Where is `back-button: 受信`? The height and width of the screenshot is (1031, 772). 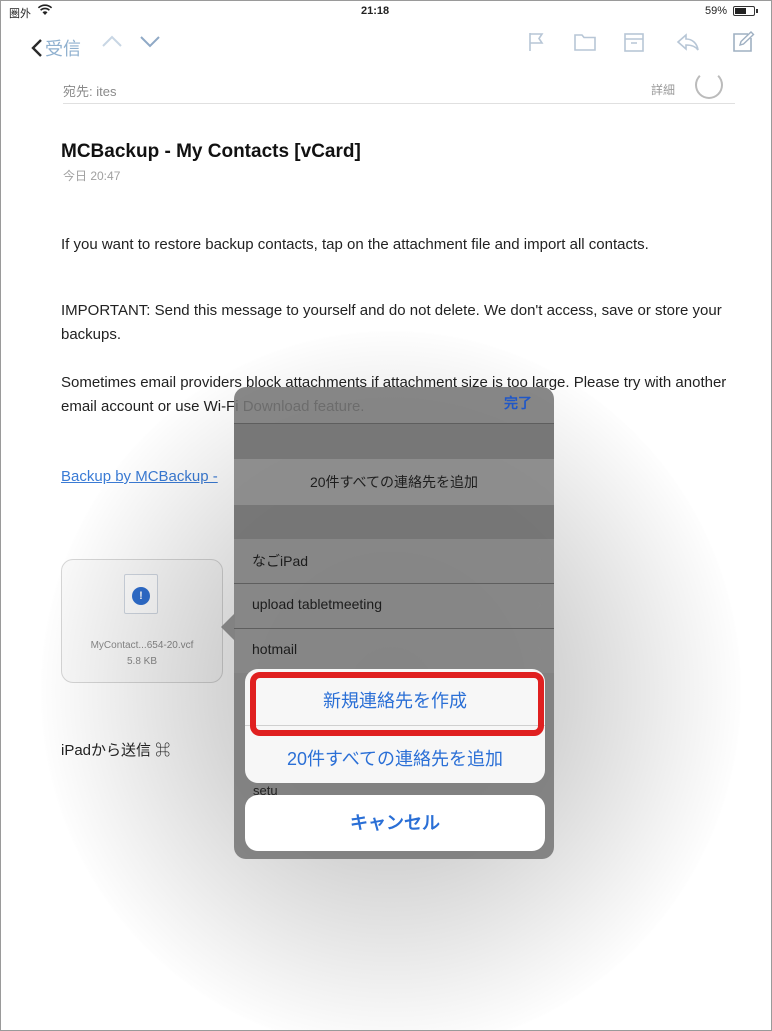
back-button: 受信 is located at coordinates (56, 48).